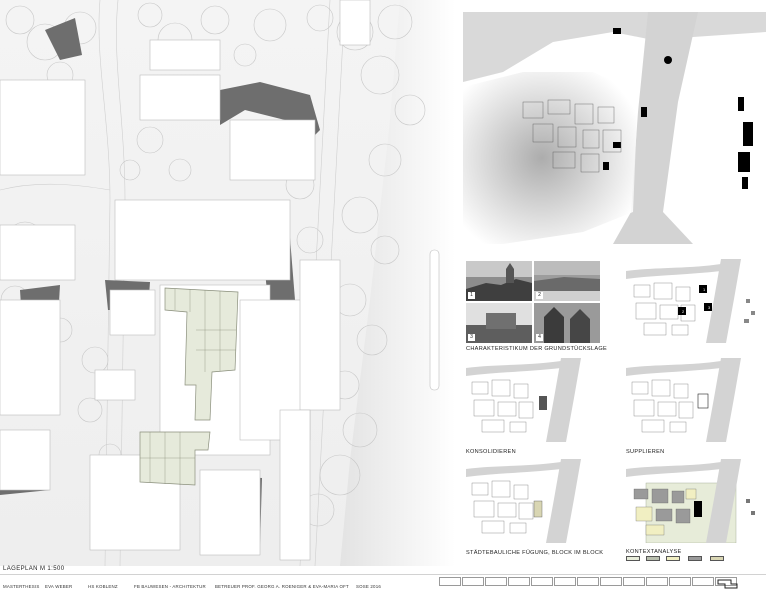  What do you see at coordinates (539, 295) in the screenshot?
I see `photo-number: 2` at bounding box center [539, 295].